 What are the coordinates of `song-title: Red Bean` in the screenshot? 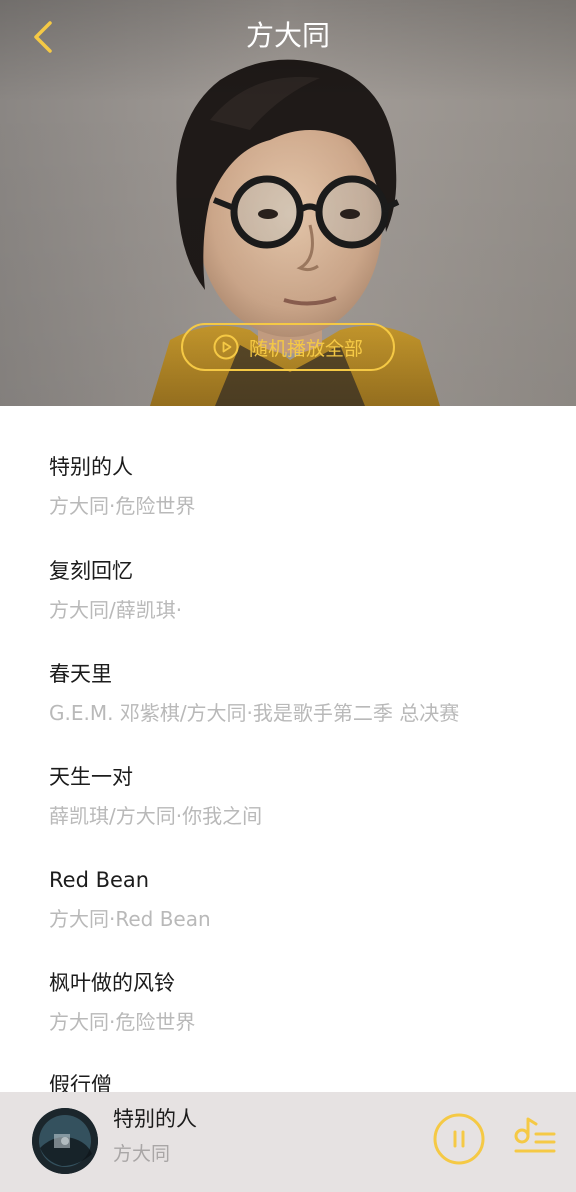 It's located at (99, 880).